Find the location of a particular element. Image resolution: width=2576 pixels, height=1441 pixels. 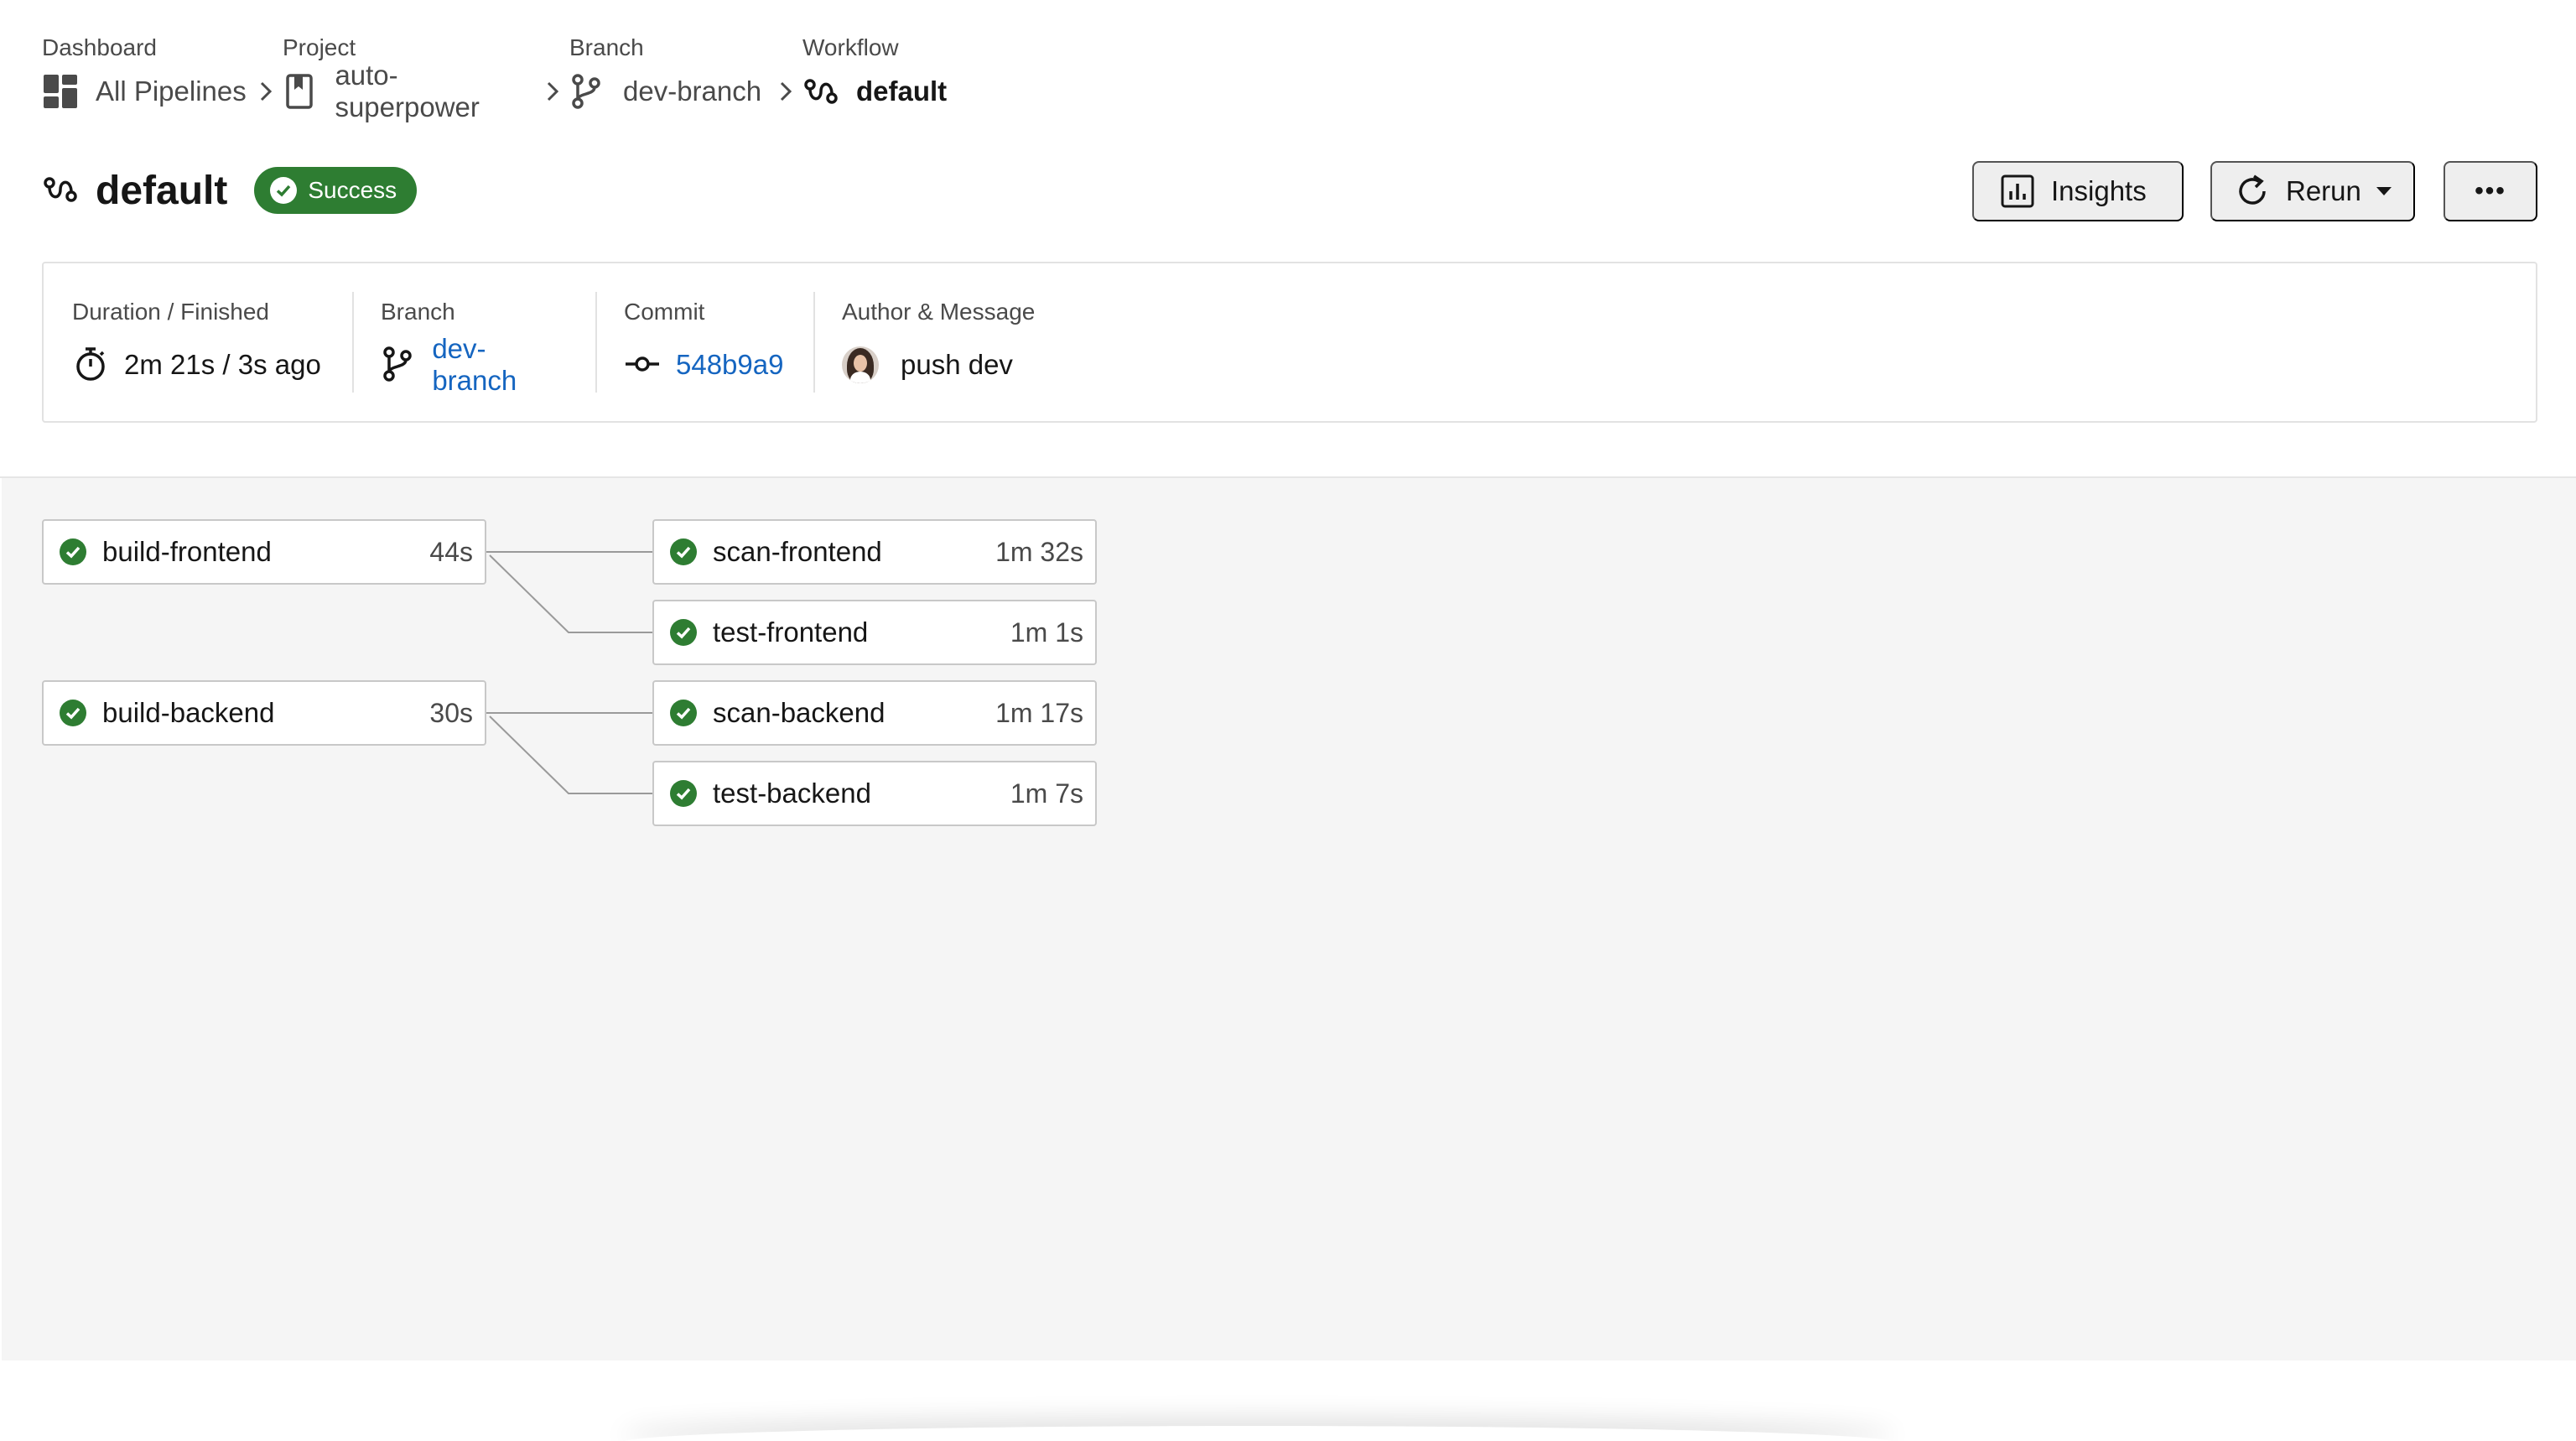

breadcrumb-dashboard-link: All Pipelines is located at coordinates (145, 91).